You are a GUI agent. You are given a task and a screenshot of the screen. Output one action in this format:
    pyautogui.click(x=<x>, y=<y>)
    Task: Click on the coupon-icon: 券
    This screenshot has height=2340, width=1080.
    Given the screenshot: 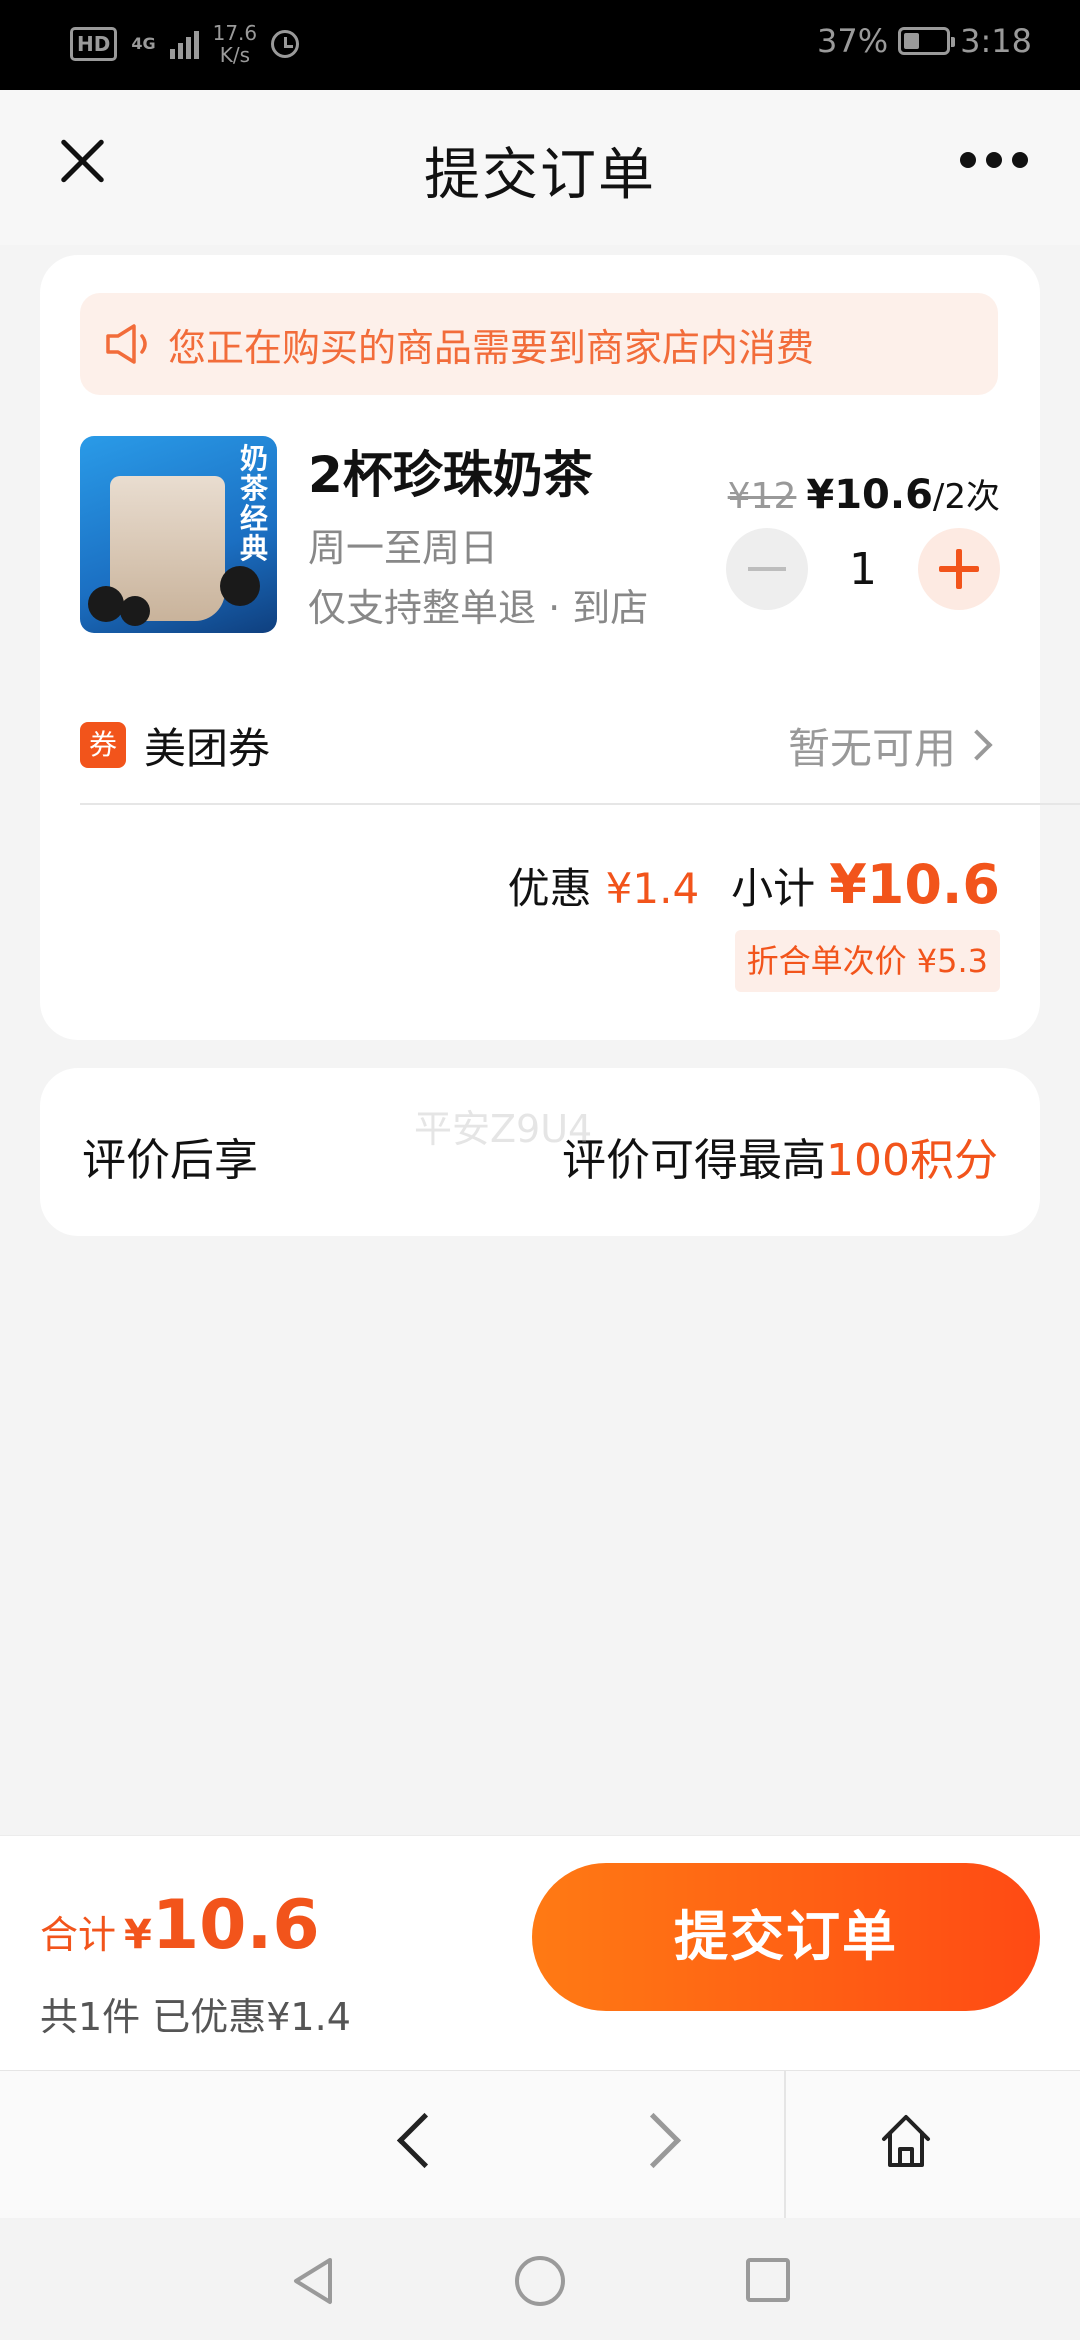 What is the action you would take?
    pyautogui.click(x=103, y=745)
    